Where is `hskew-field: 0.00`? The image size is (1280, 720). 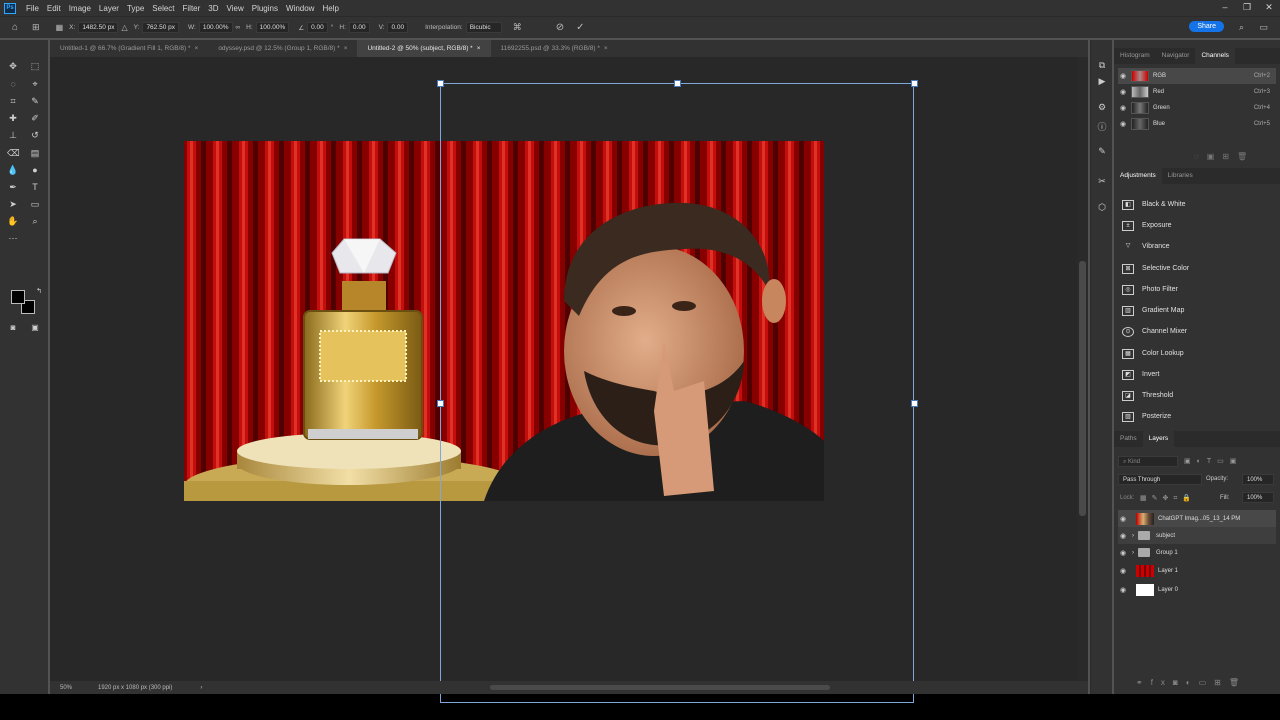
hskew-field: 0.00 is located at coordinates (359, 27).